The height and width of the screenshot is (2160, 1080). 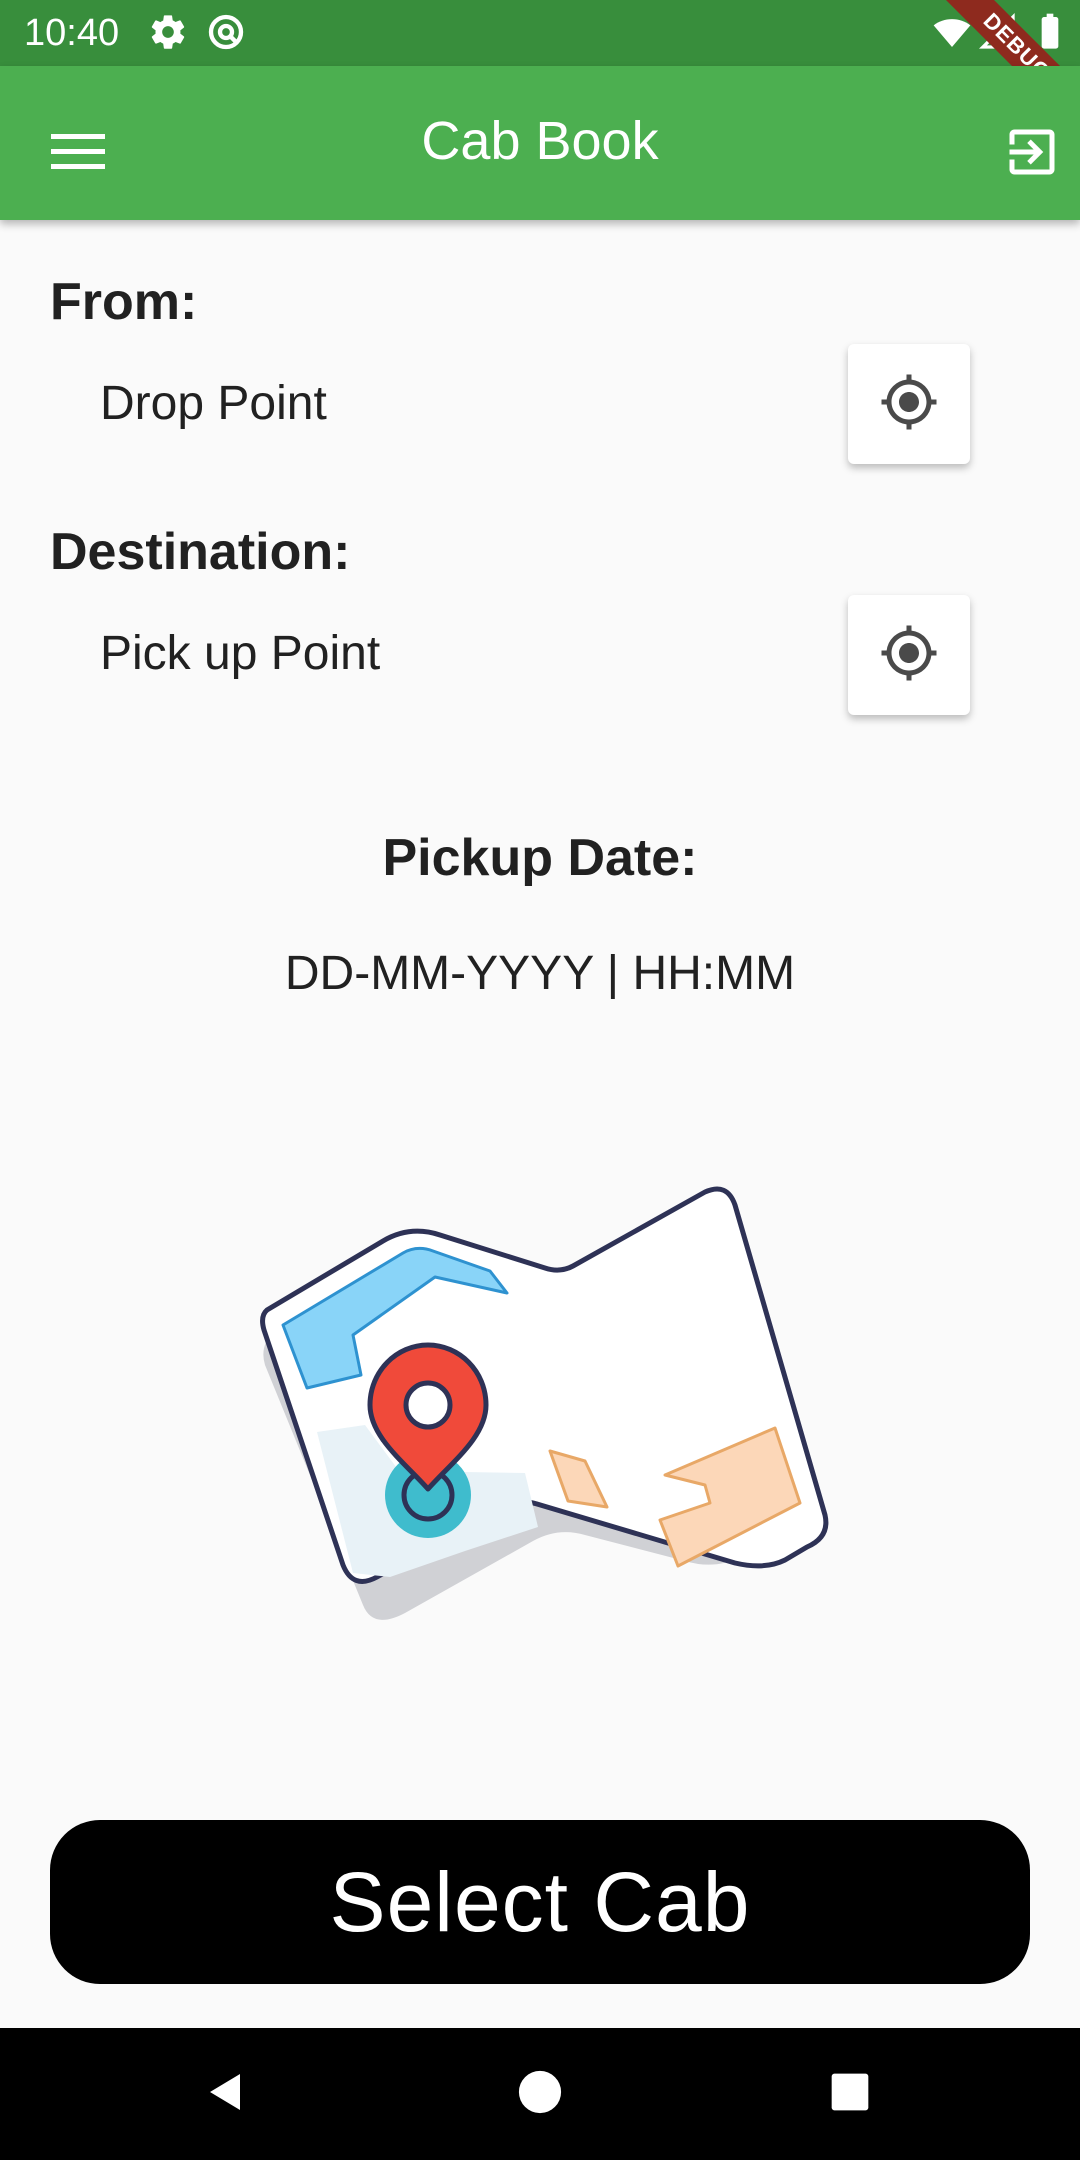 I want to click on system-nav-bar, so click(x=540, y=2094).